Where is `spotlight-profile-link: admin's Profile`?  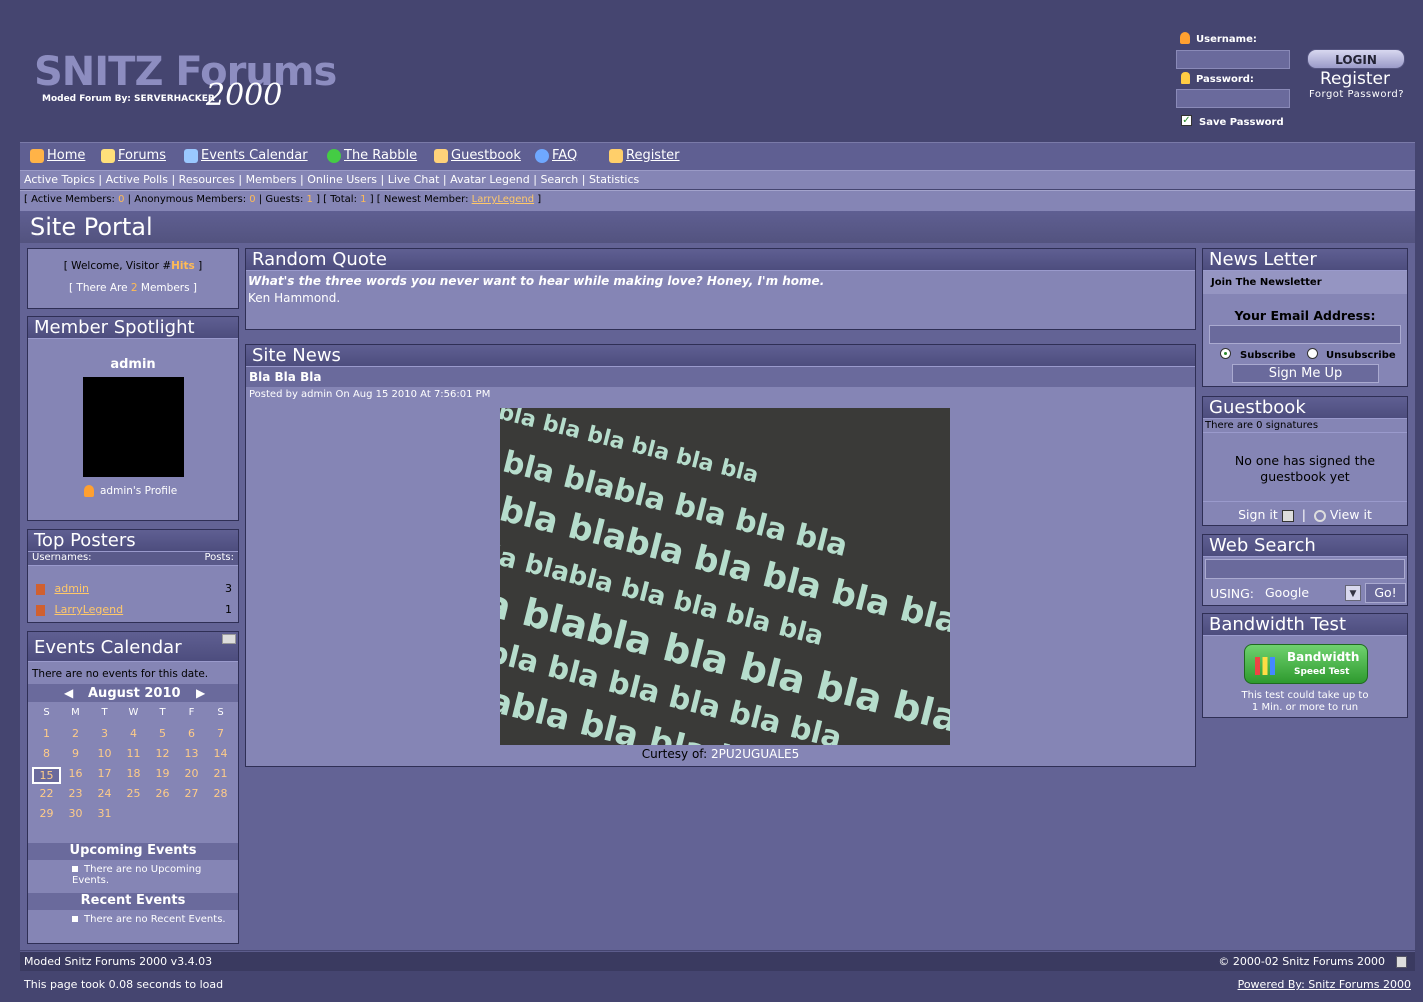 spotlight-profile-link: admin's Profile is located at coordinates (130, 491).